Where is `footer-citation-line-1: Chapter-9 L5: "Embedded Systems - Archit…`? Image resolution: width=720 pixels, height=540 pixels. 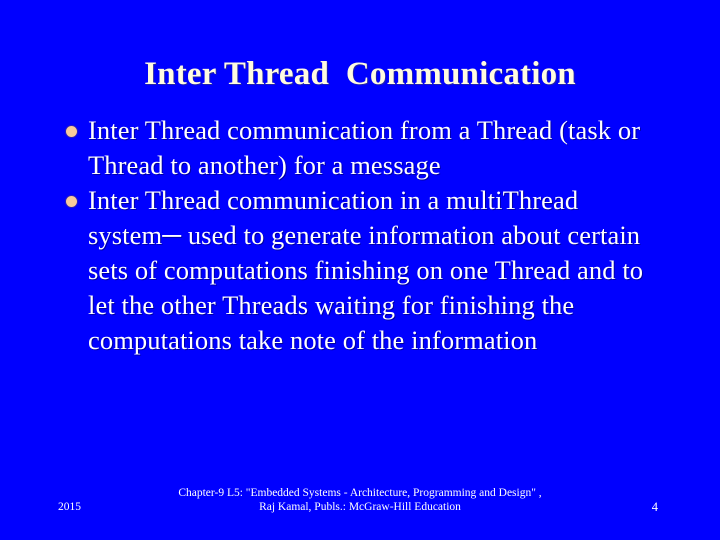
footer-citation-line-1: Chapter-9 L5: "Embedded Systems - Archit… is located at coordinates (360, 493).